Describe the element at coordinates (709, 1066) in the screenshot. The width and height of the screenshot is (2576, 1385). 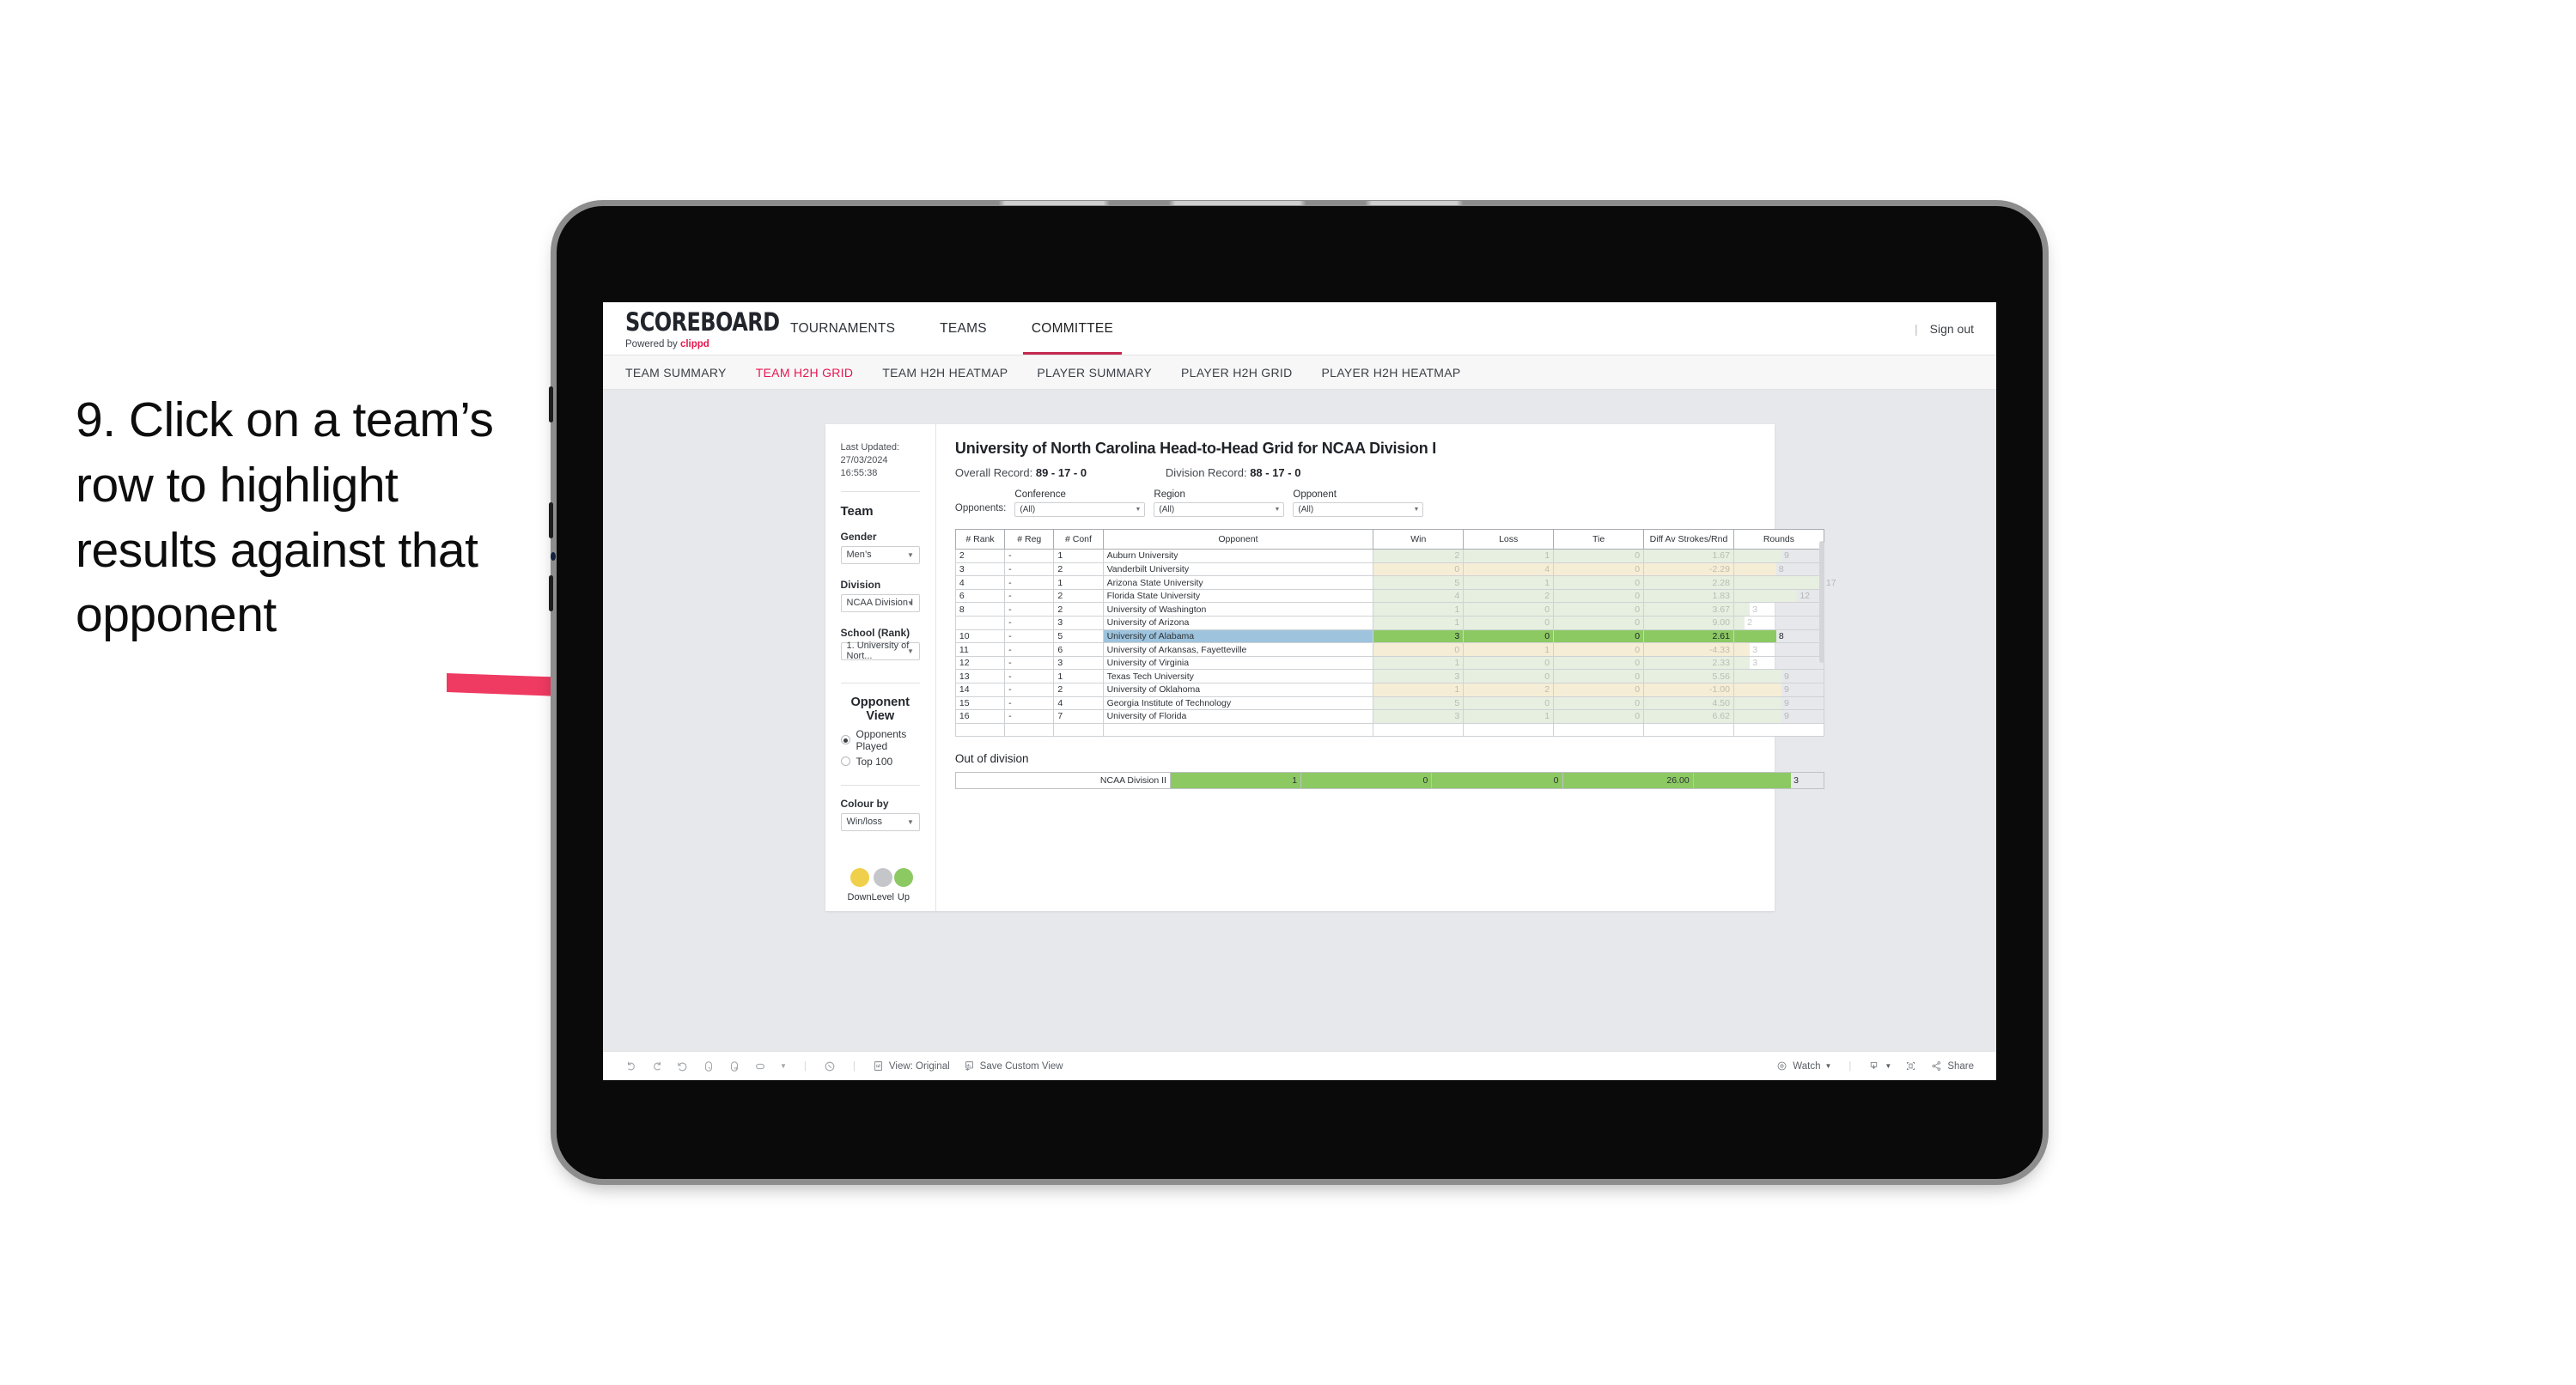
I see `refresh-icon` at that location.